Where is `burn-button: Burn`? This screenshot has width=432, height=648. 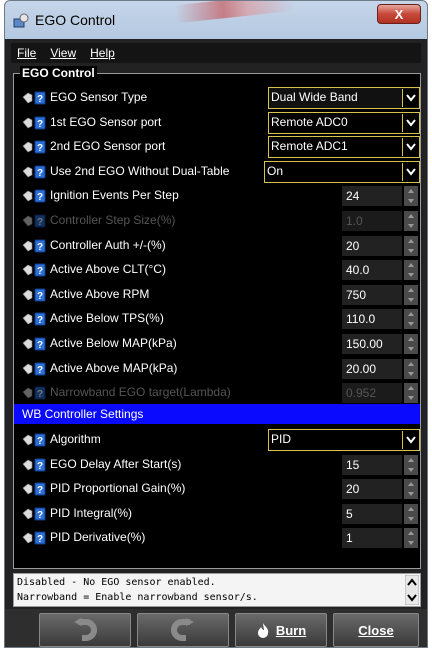
burn-button: Burn is located at coordinates (281, 630).